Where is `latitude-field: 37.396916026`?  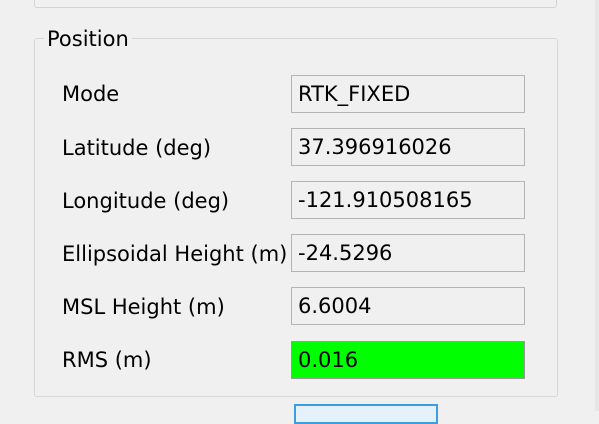 latitude-field: 37.396916026 is located at coordinates (408, 147).